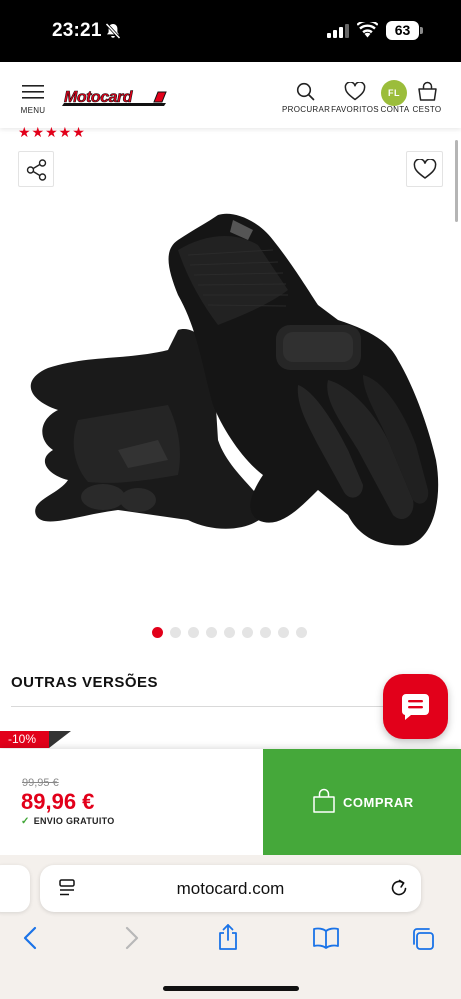  Describe the element at coordinates (85, 682) in the screenshot. I see `other-versions-title: OUTRAS VERSÕES` at that location.